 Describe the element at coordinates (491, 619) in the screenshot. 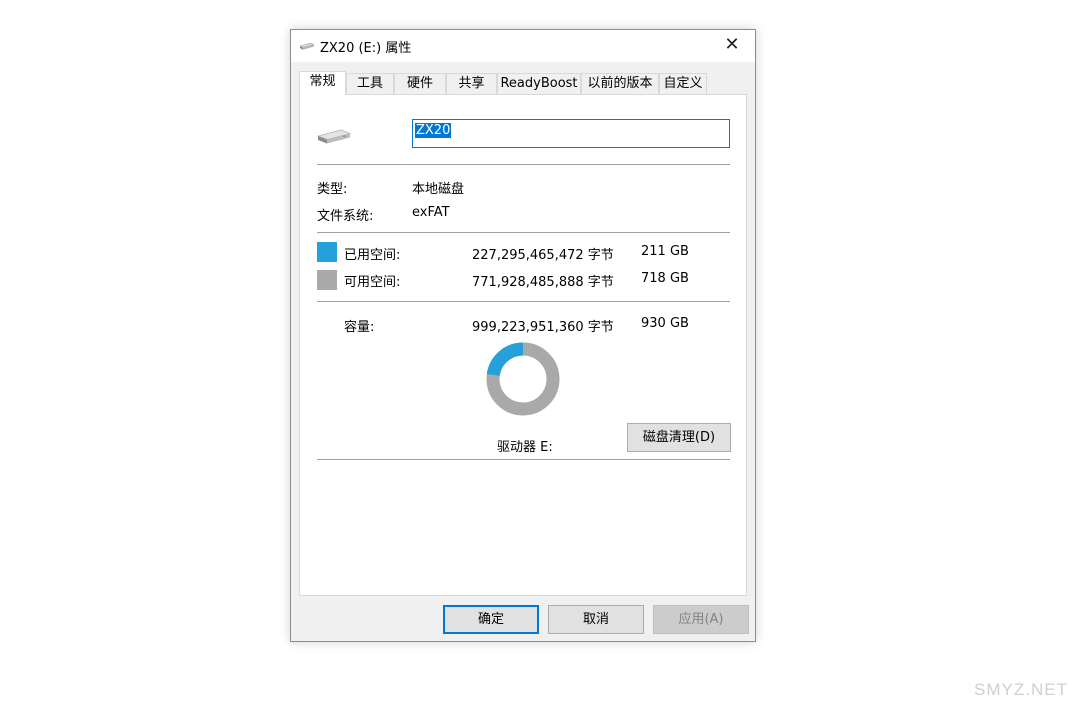

I see `ok-button: 确定` at that location.